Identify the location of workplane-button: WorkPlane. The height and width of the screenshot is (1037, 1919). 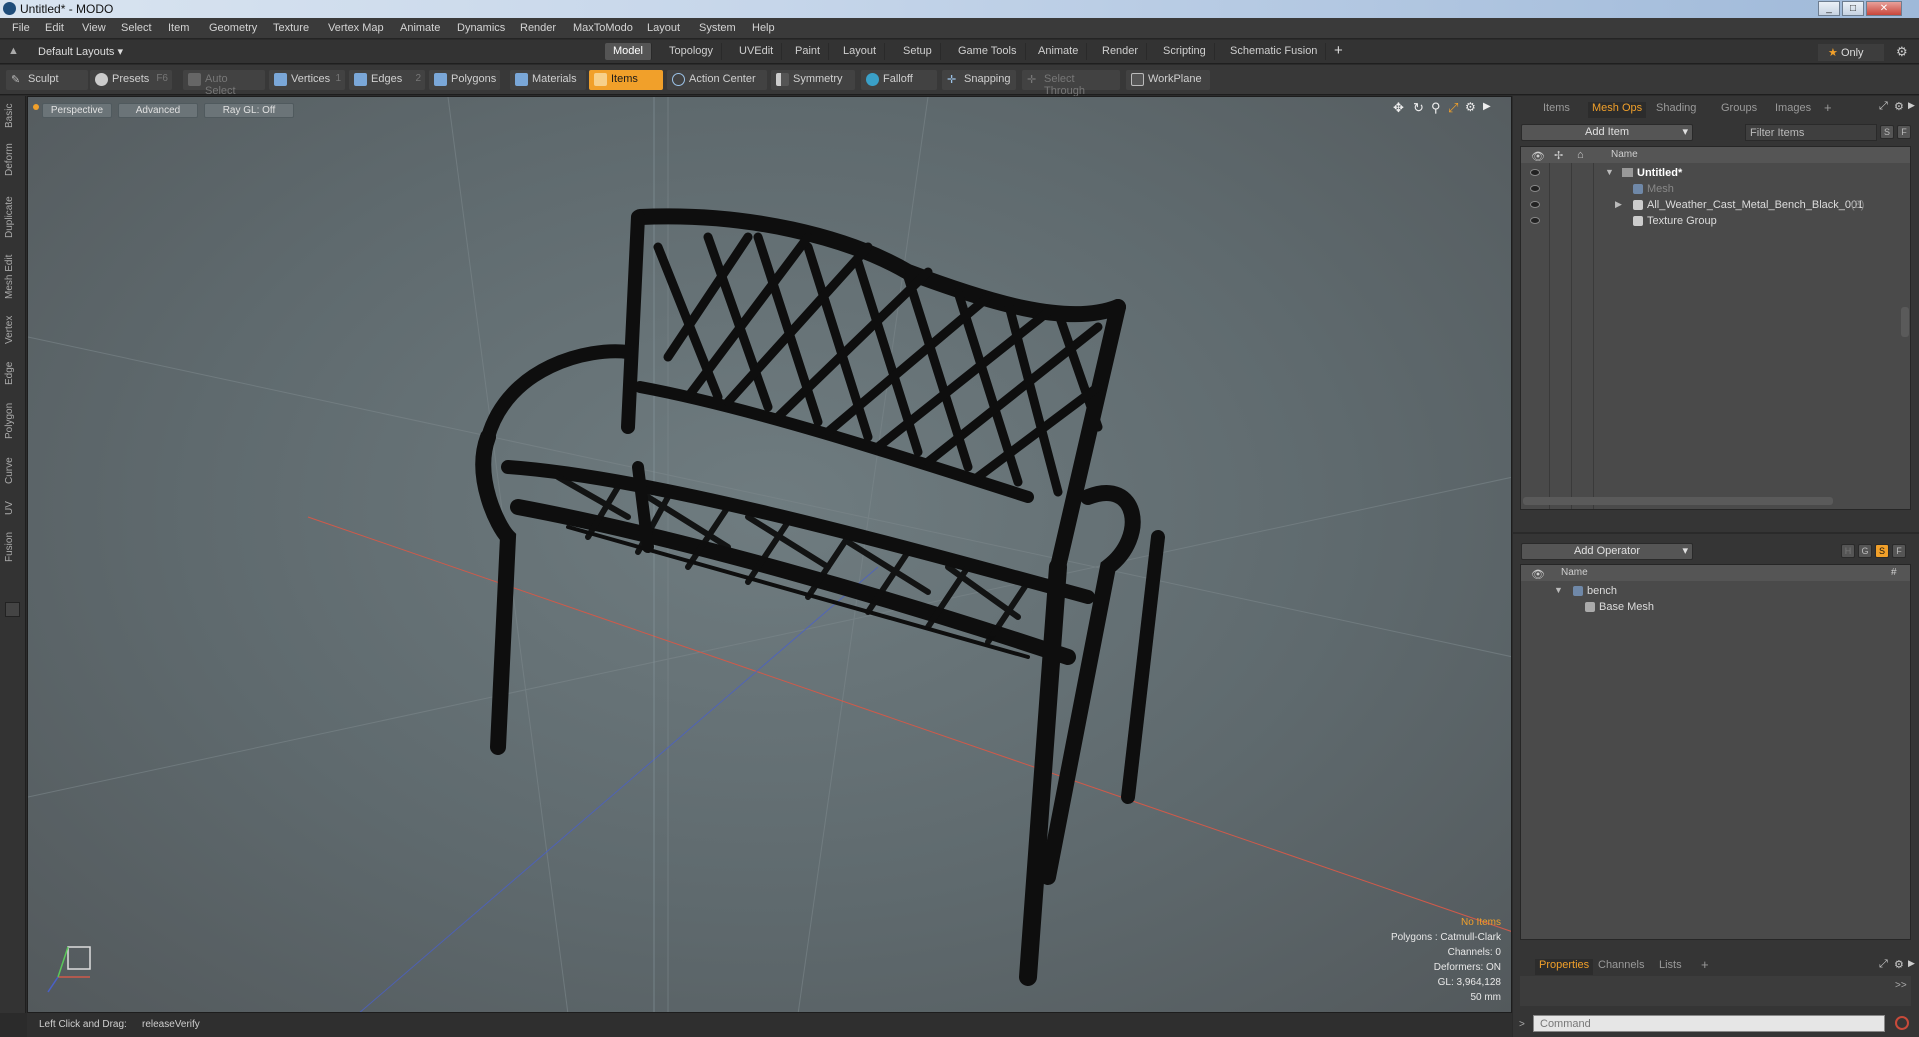
(1168, 80).